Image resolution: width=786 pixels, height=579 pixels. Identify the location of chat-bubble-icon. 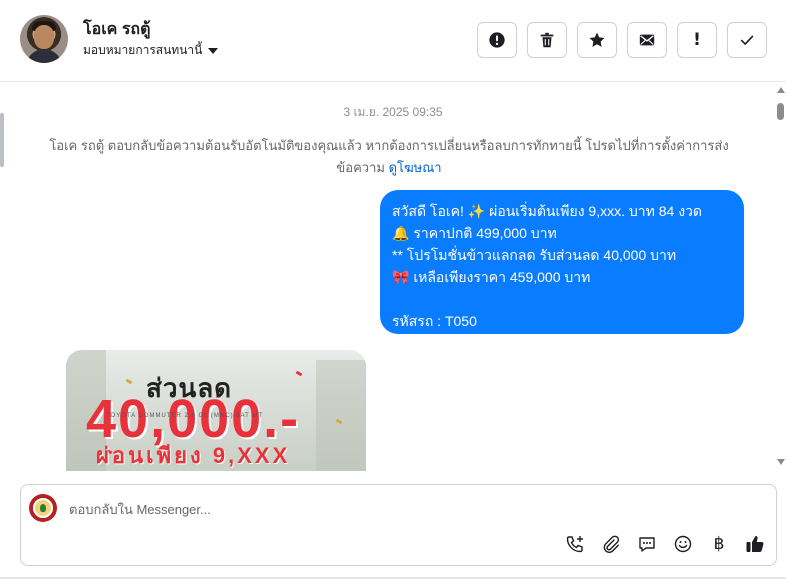
(647, 544).